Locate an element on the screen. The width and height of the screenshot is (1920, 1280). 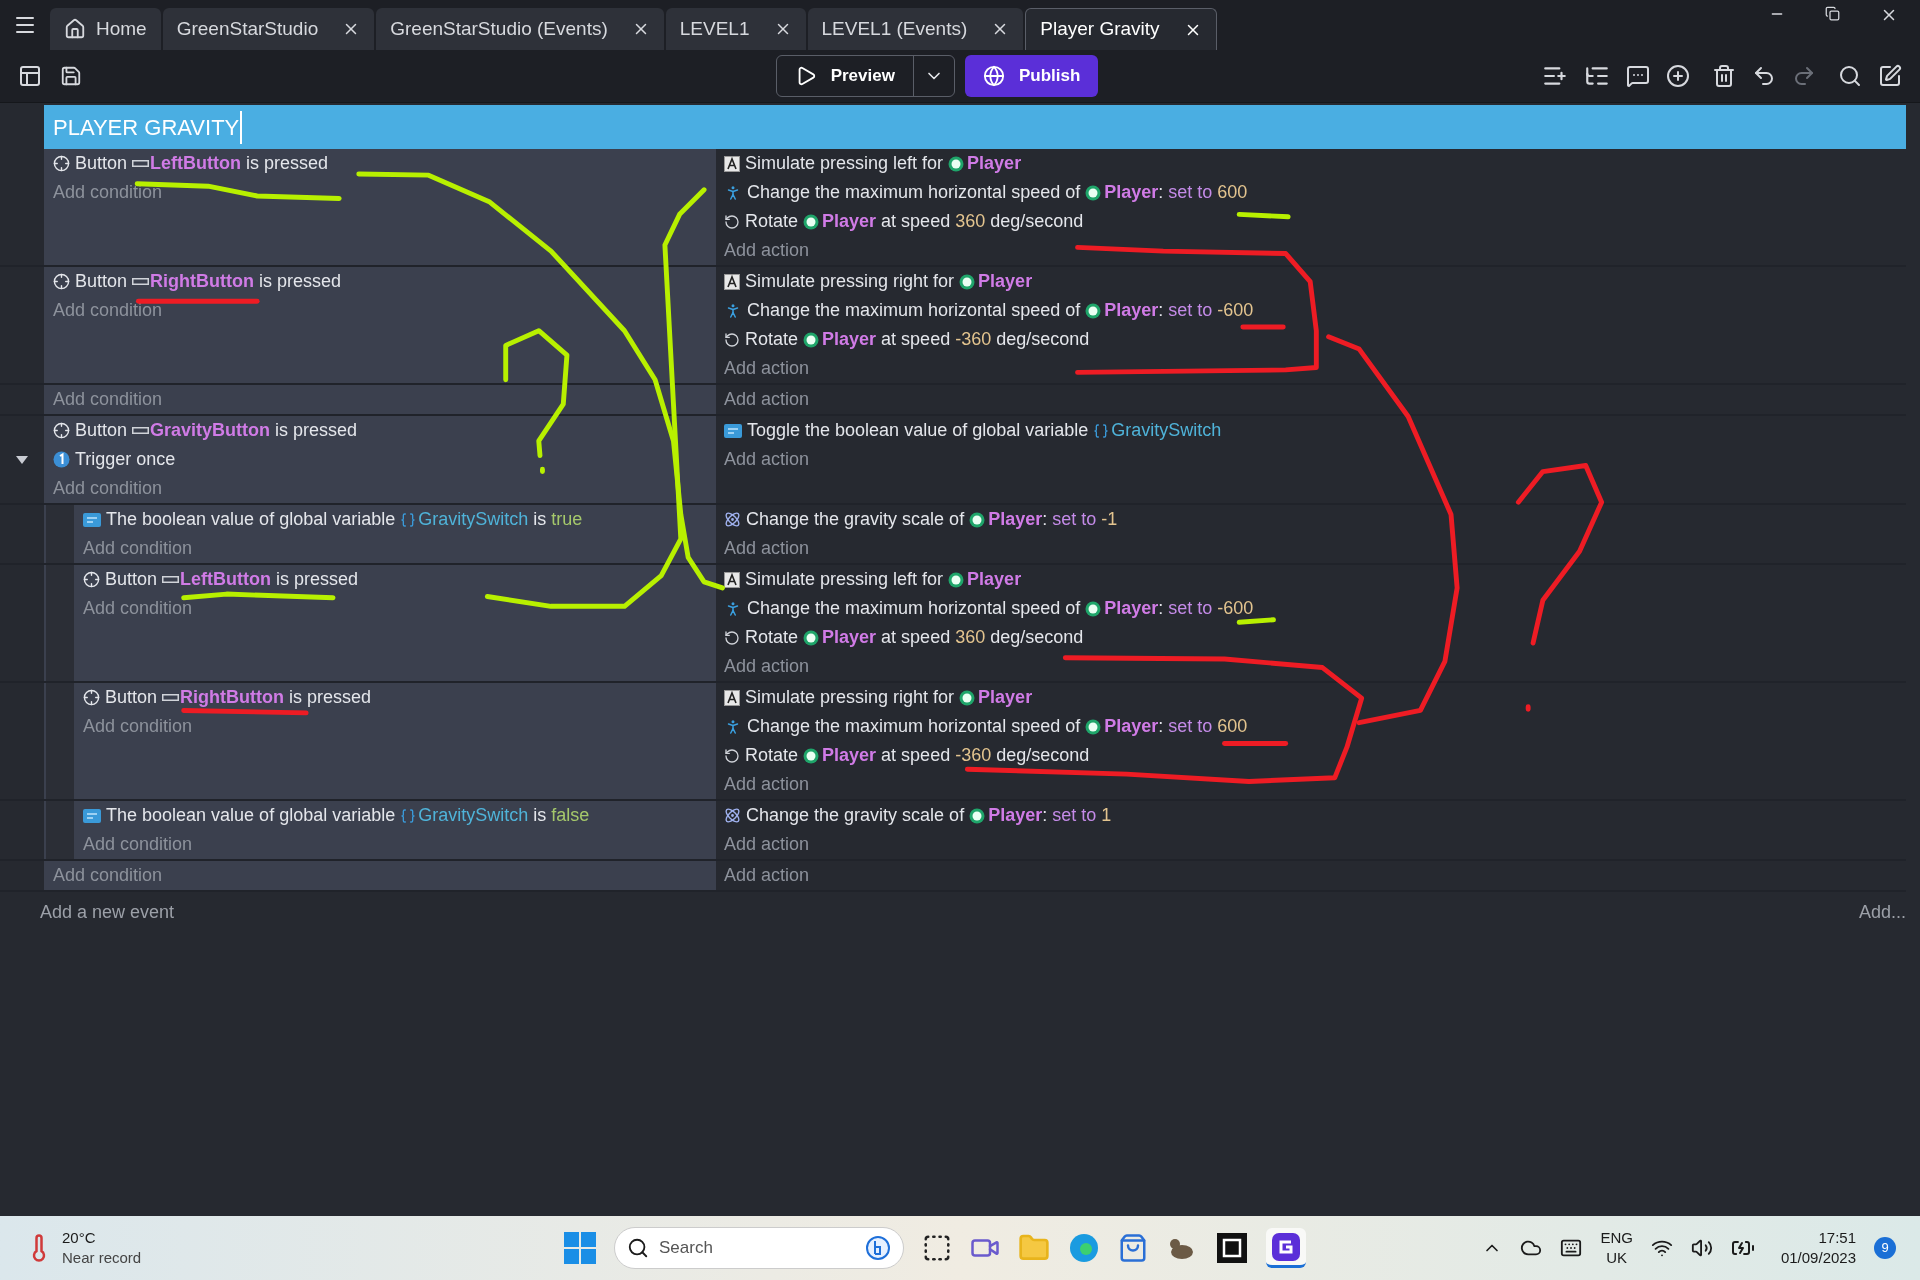
statement-text: Trigger once is located at coordinates (125, 459).